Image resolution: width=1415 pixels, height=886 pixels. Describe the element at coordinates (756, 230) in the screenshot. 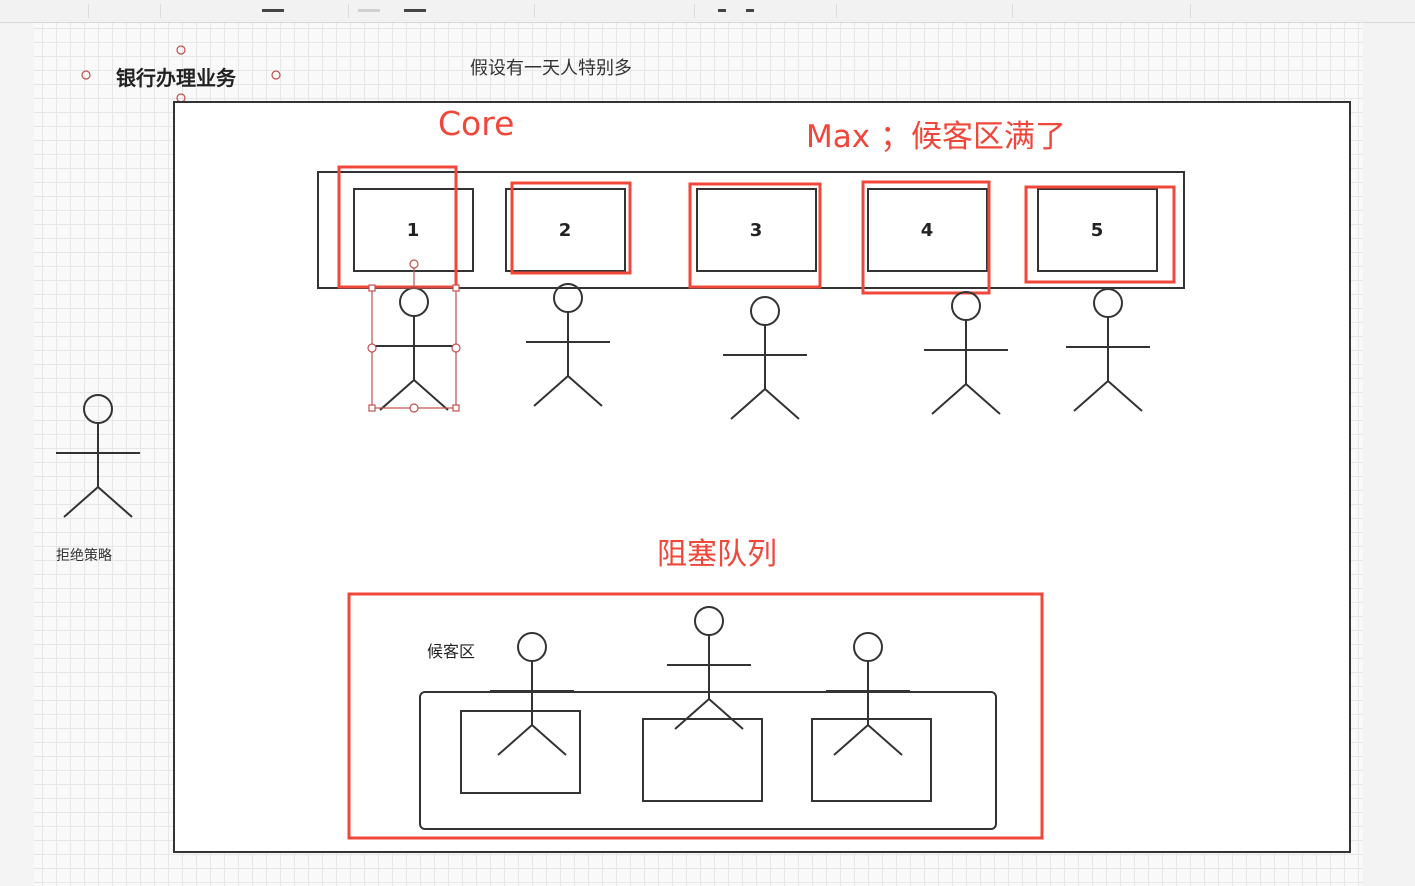

I see `window-number: 3` at that location.